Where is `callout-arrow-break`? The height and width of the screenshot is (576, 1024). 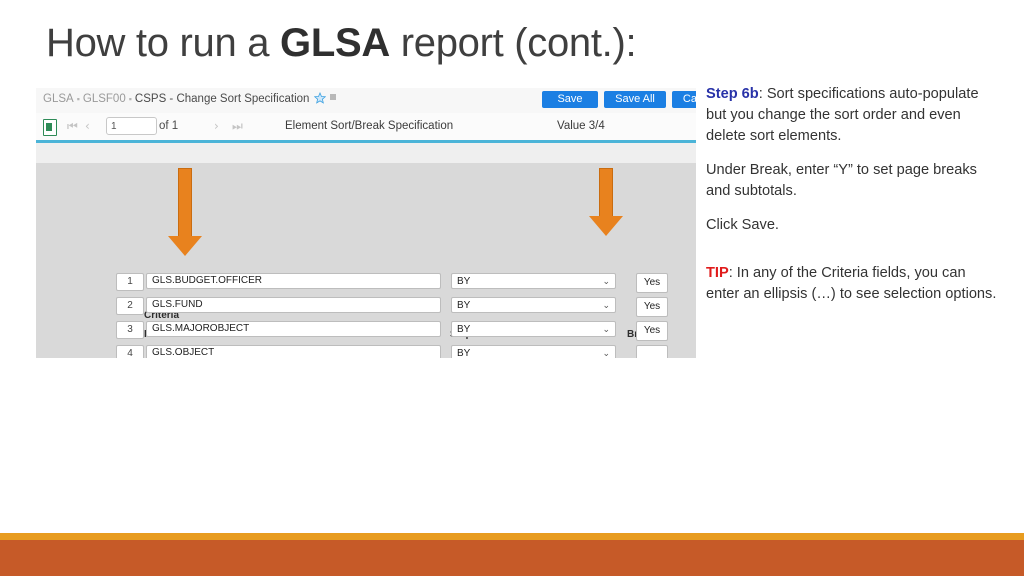 callout-arrow-break is located at coordinates (606, 202).